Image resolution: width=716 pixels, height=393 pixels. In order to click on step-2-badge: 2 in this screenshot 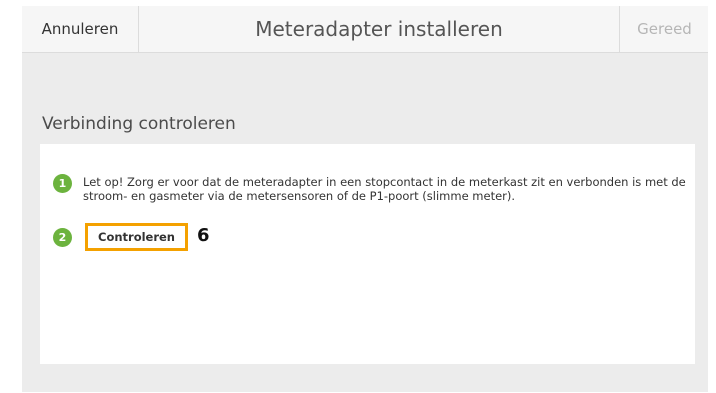, I will do `click(62, 237)`.